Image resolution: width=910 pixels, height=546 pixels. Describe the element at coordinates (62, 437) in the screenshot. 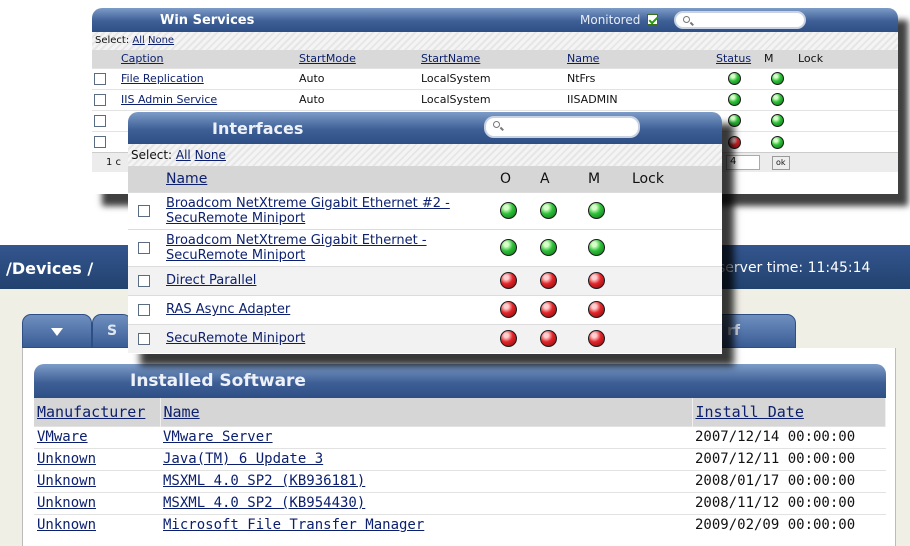

I see `manufacturer-link: VMware` at that location.